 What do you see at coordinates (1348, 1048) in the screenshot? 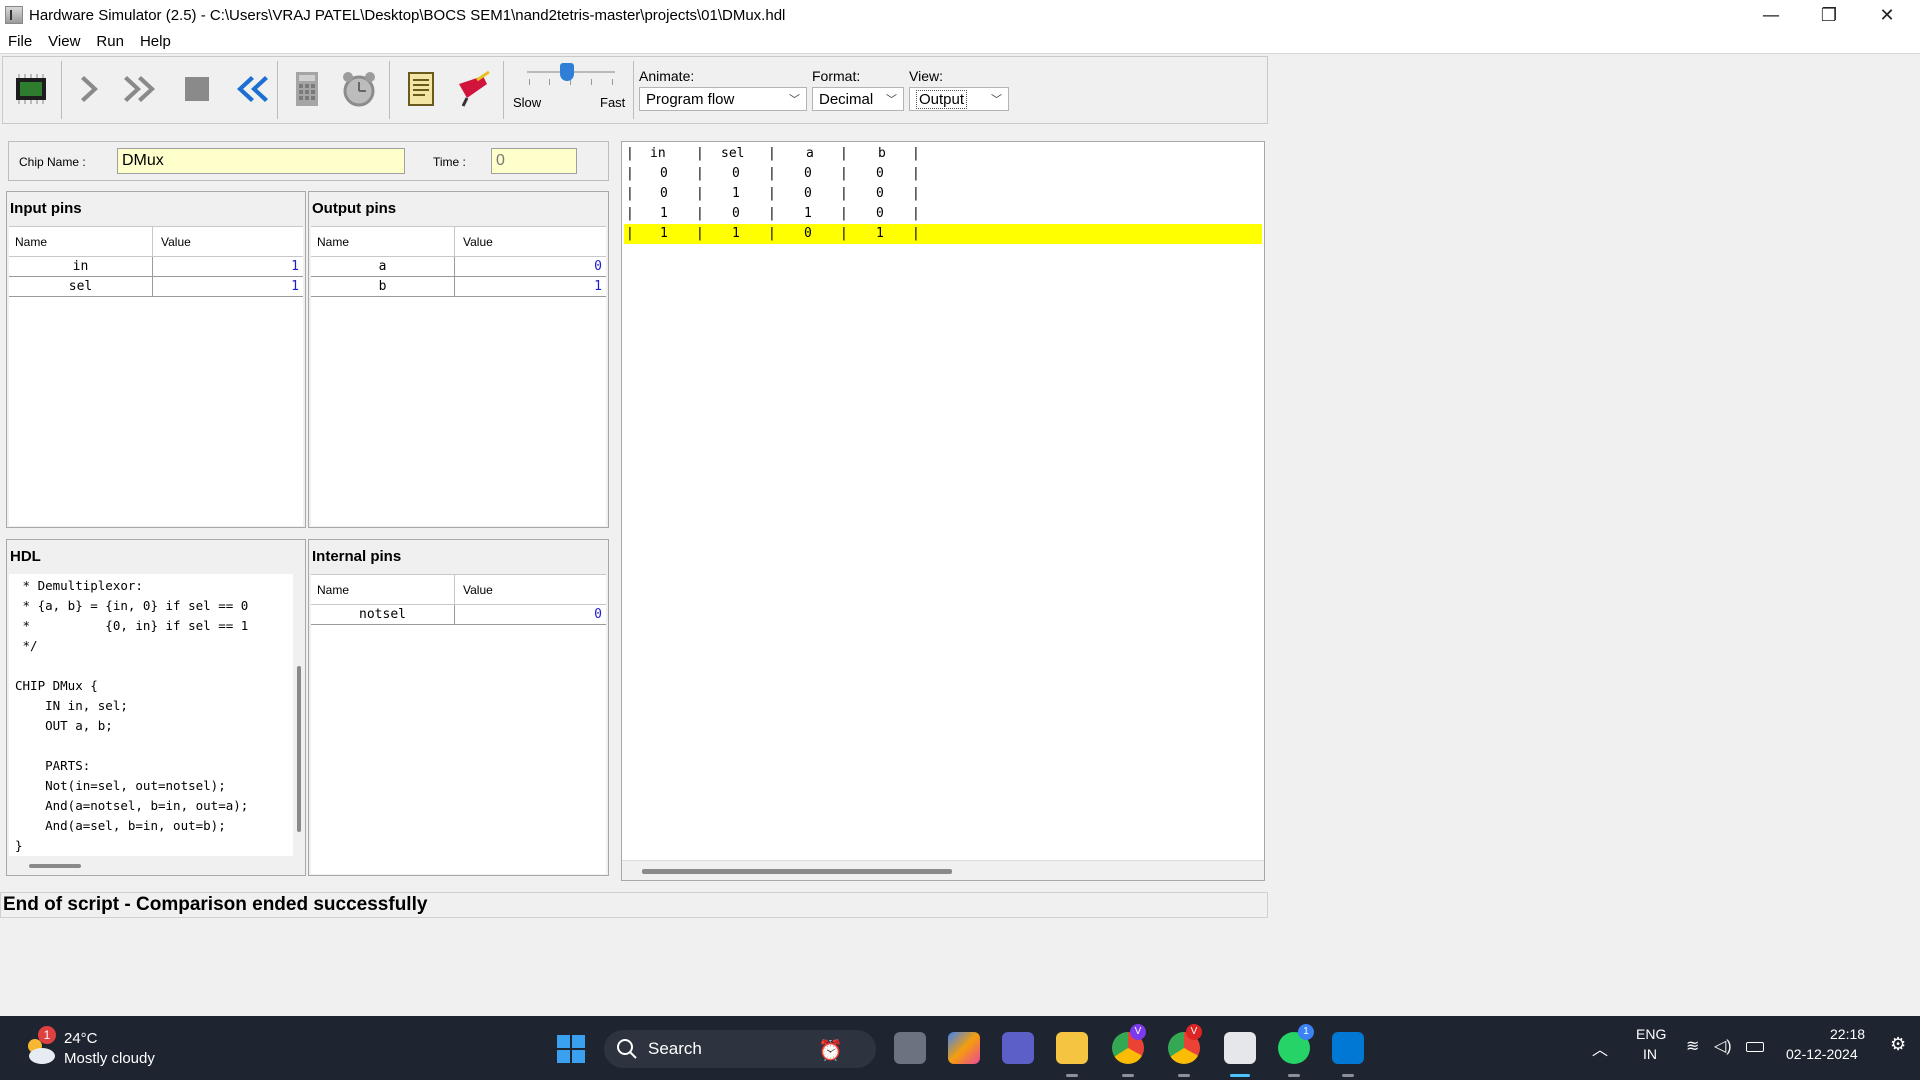
I see `vscode-icon` at bounding box center [1348, 1048].